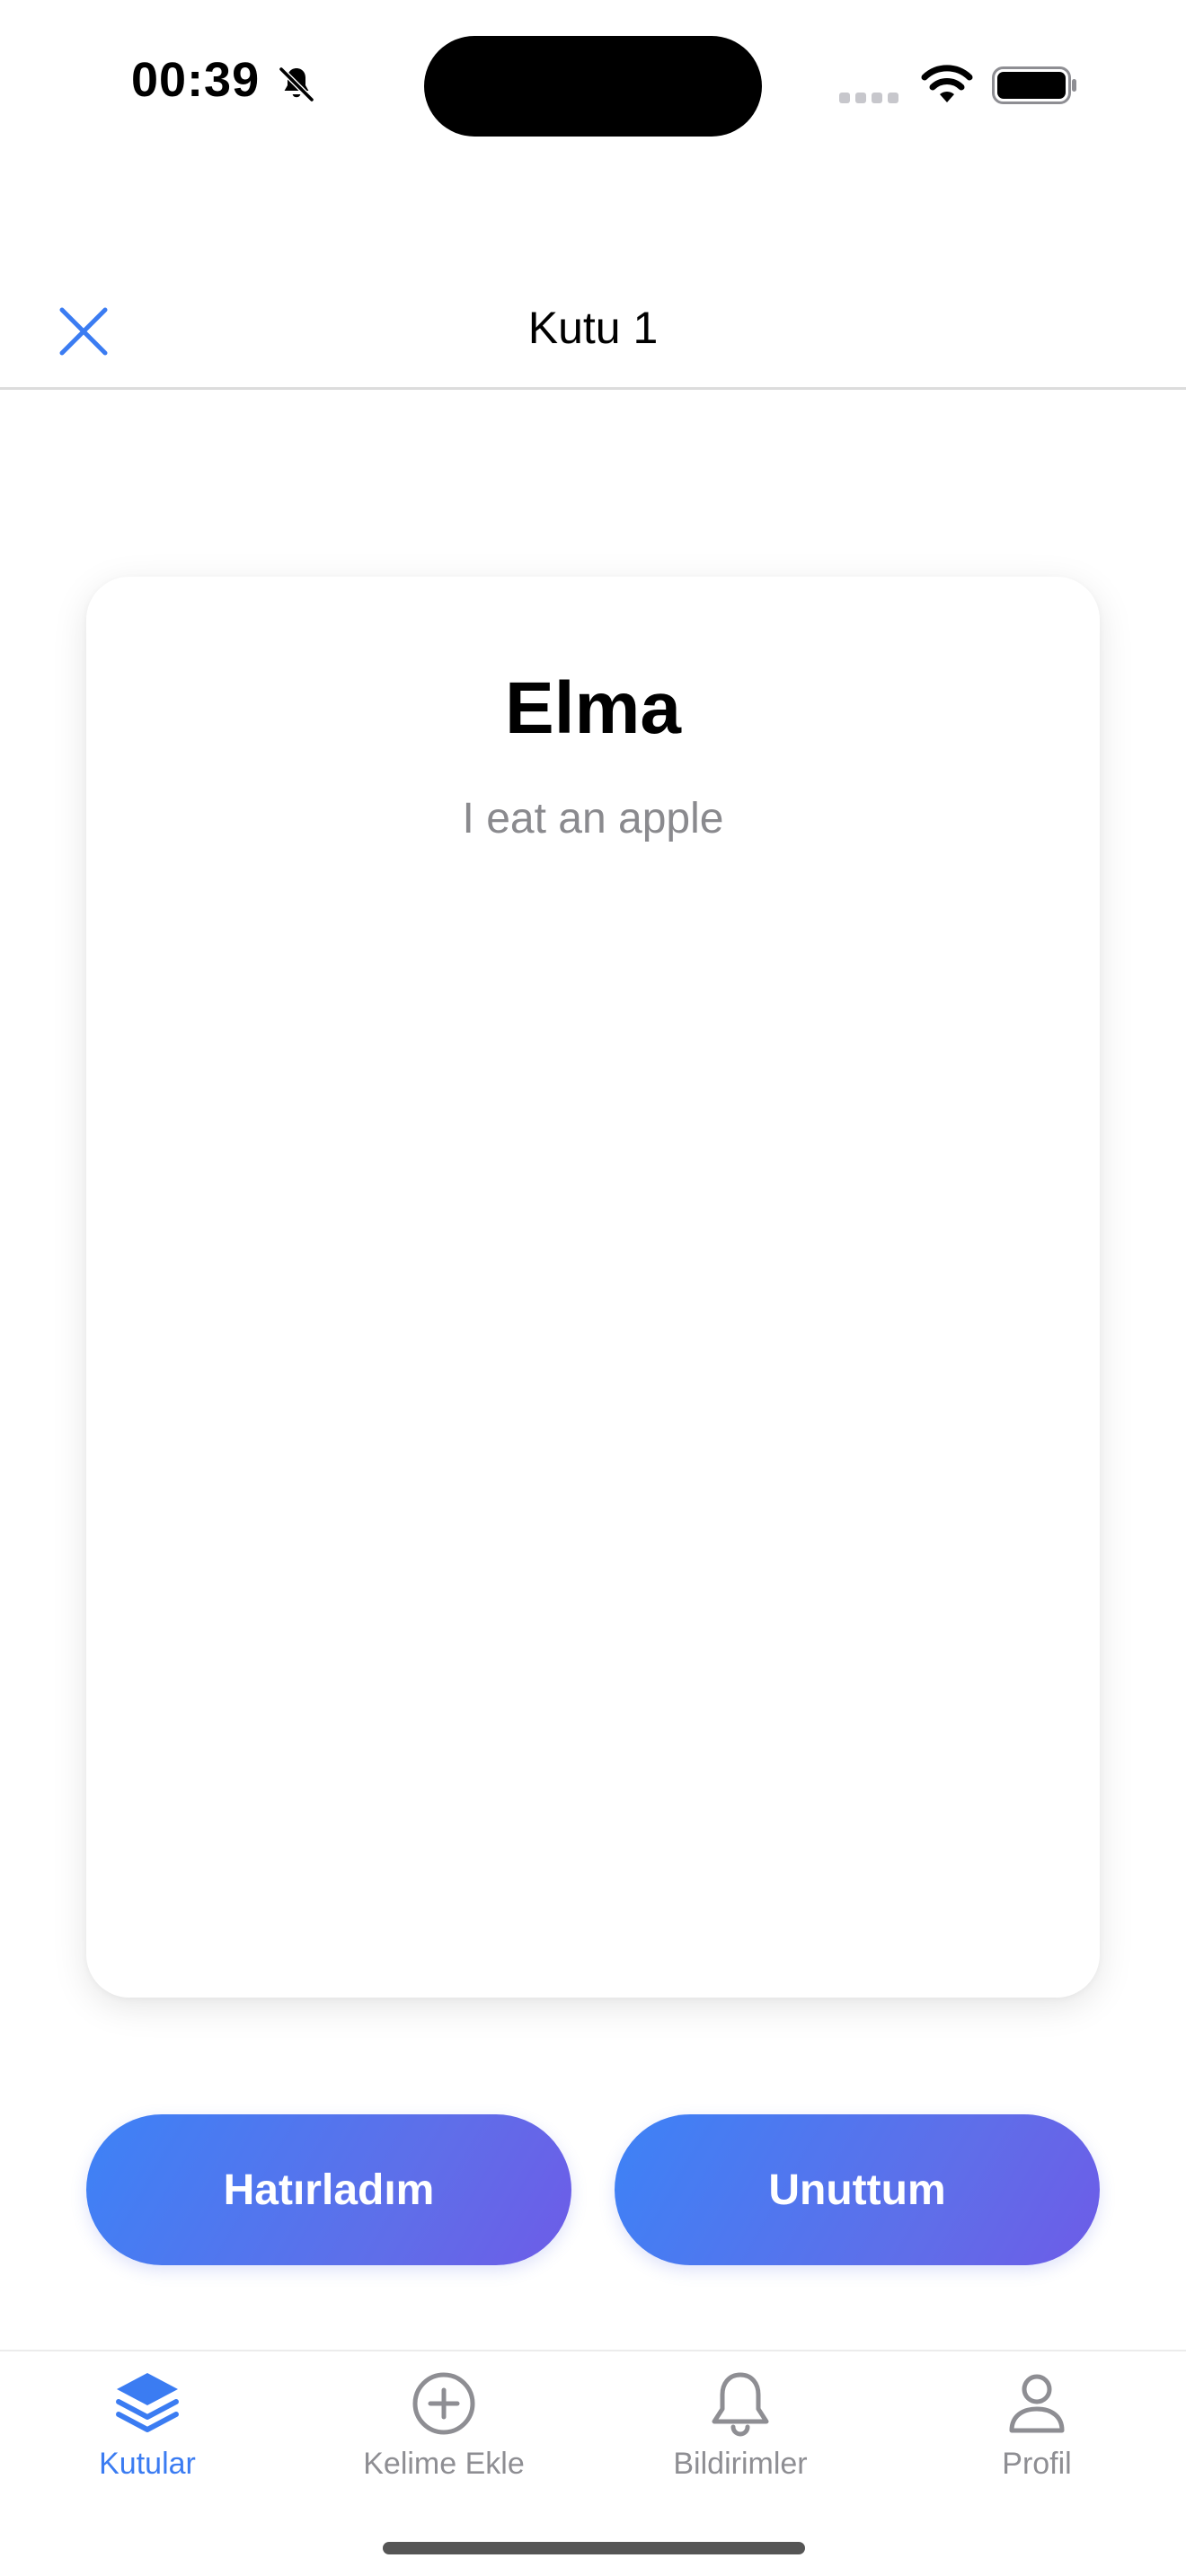 Image resolution: width=1186 pixels, height=2576 pixels. Describe the element at coordinates (443, 2403) in the screenshot. I see `plus-circle-icon` at that location.